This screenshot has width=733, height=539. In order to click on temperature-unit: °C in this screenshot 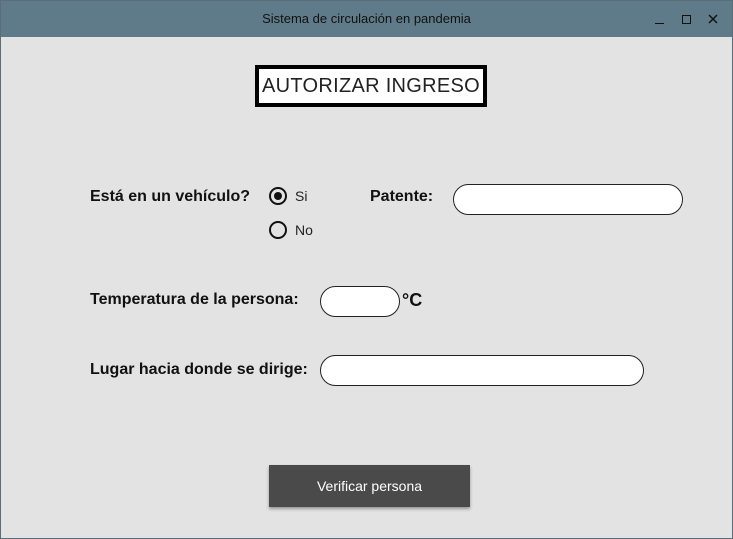, I will do `click(412, 300)`.